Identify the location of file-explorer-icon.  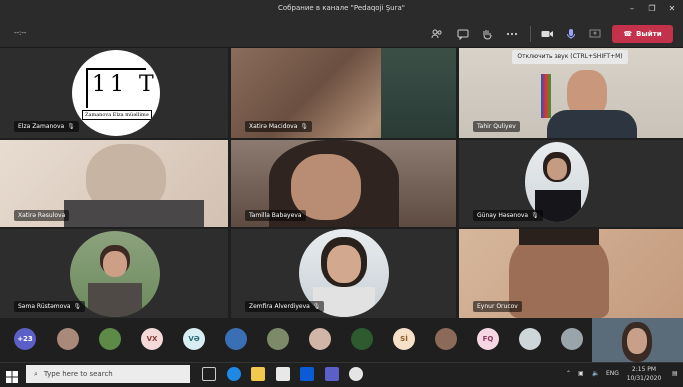
(258, 374).